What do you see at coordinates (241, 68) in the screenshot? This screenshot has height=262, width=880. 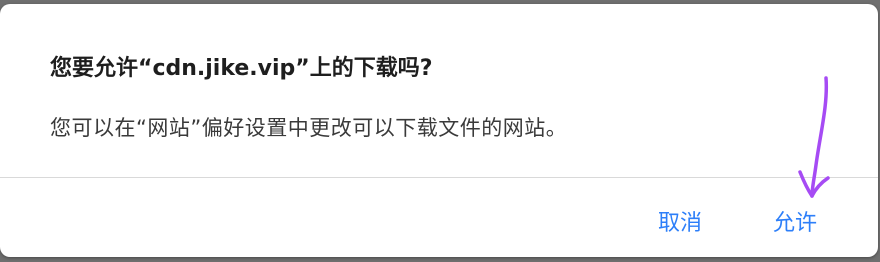 I see `dialog-title: 您要允许“cdn.jike.vip”上的下载吗?` at bounding box center [241, 68].